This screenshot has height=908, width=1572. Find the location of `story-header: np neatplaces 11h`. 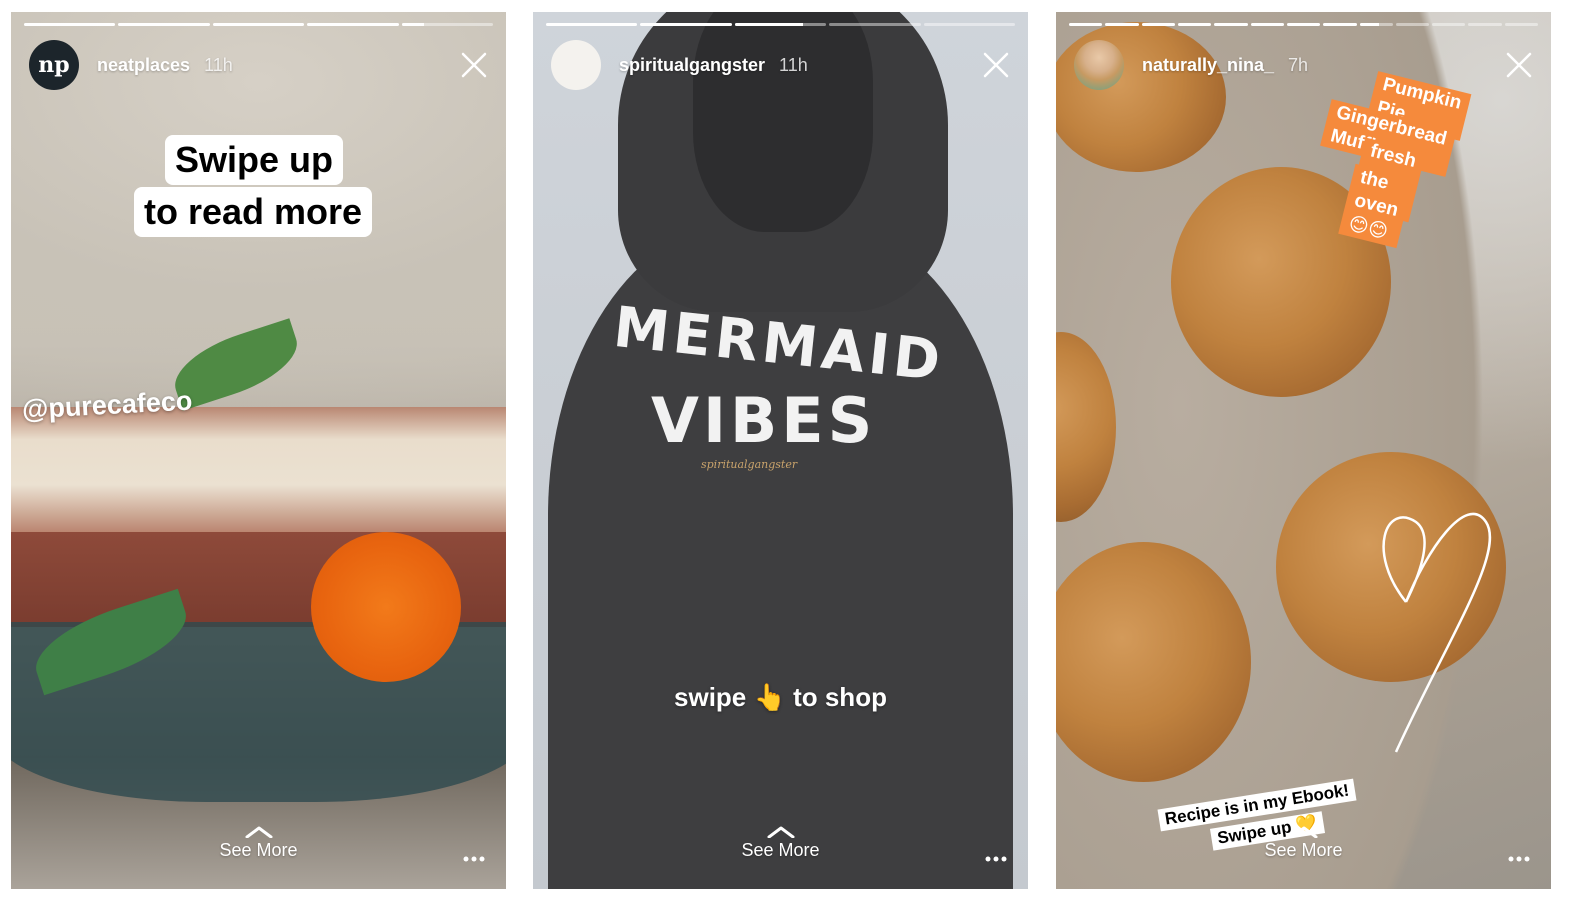

story-header: np neatplaces 11h is located at coordinates (259, 65).